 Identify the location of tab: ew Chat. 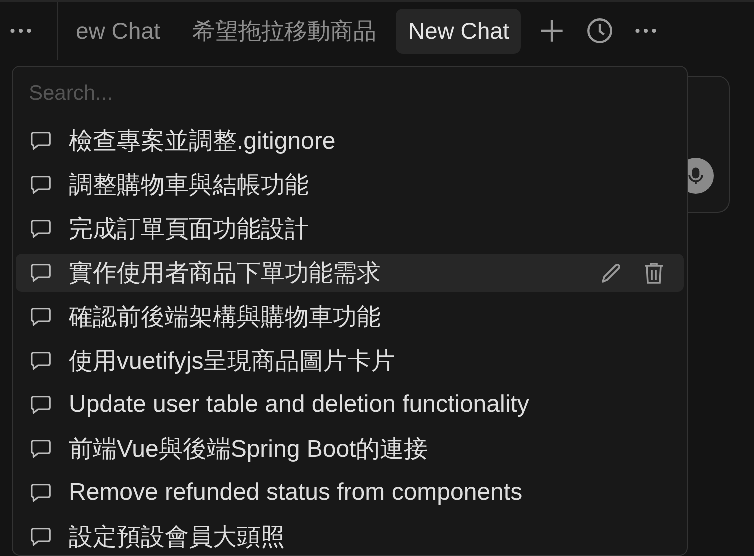
(118, 31).